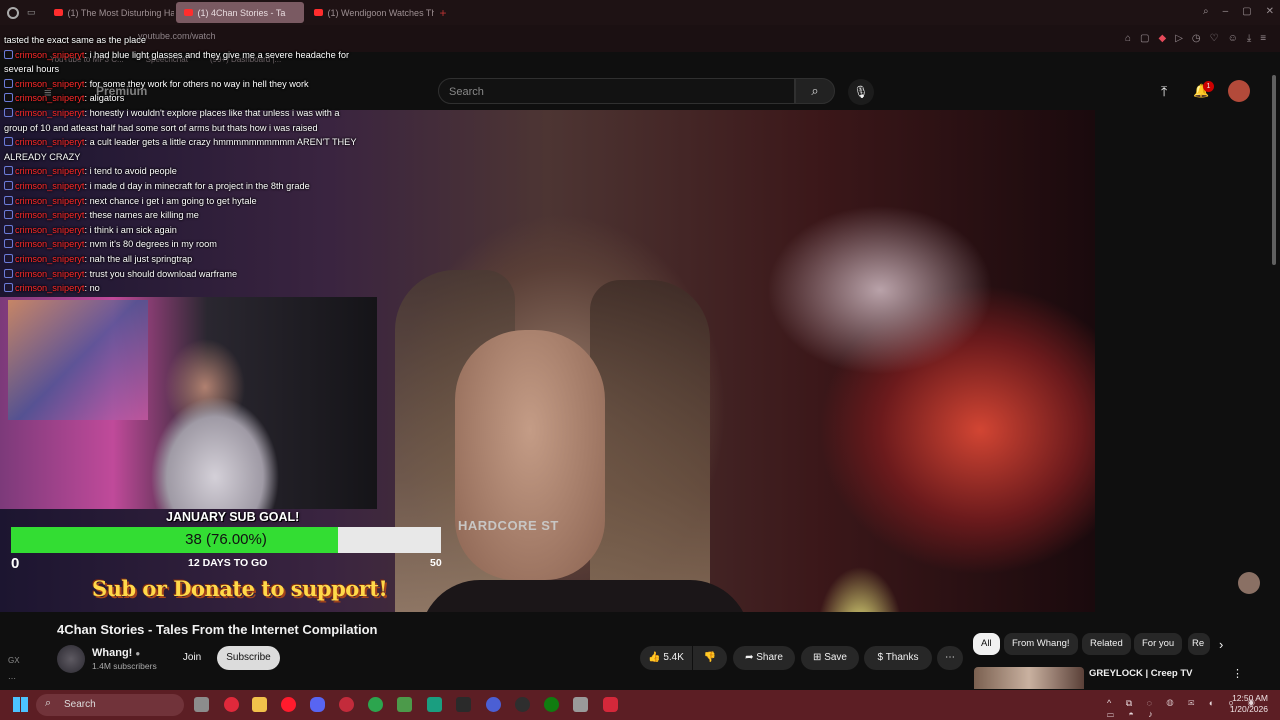  Describe the element at coordinates (1246, 11) in the screenshot. I see `maximize-icon: ▢` at that location.